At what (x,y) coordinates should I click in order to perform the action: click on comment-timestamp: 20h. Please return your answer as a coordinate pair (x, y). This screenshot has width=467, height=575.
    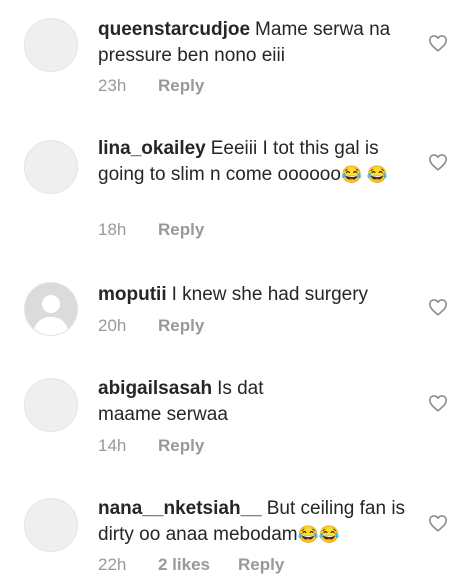
    Looking at the image, I should click on (112, 325).